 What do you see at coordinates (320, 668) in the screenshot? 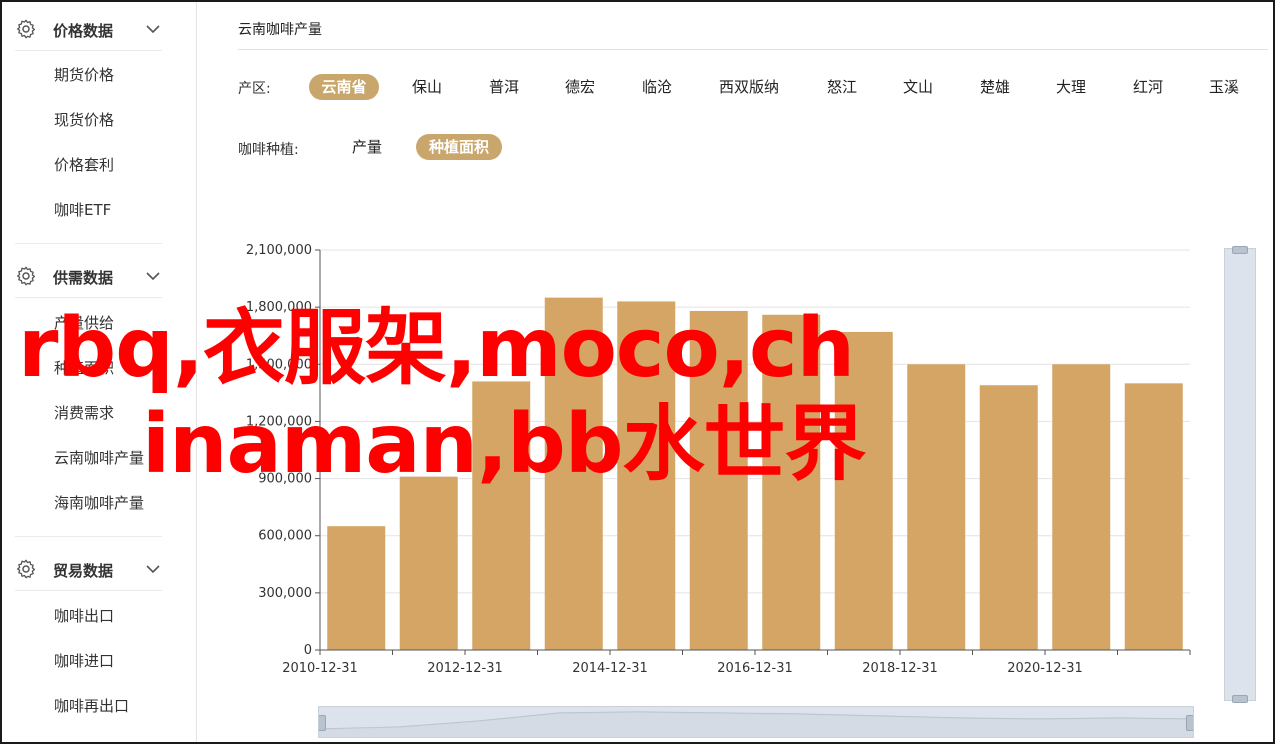
I see `x-tick-label: 2010-12-31` at bounding box center [320, 668].